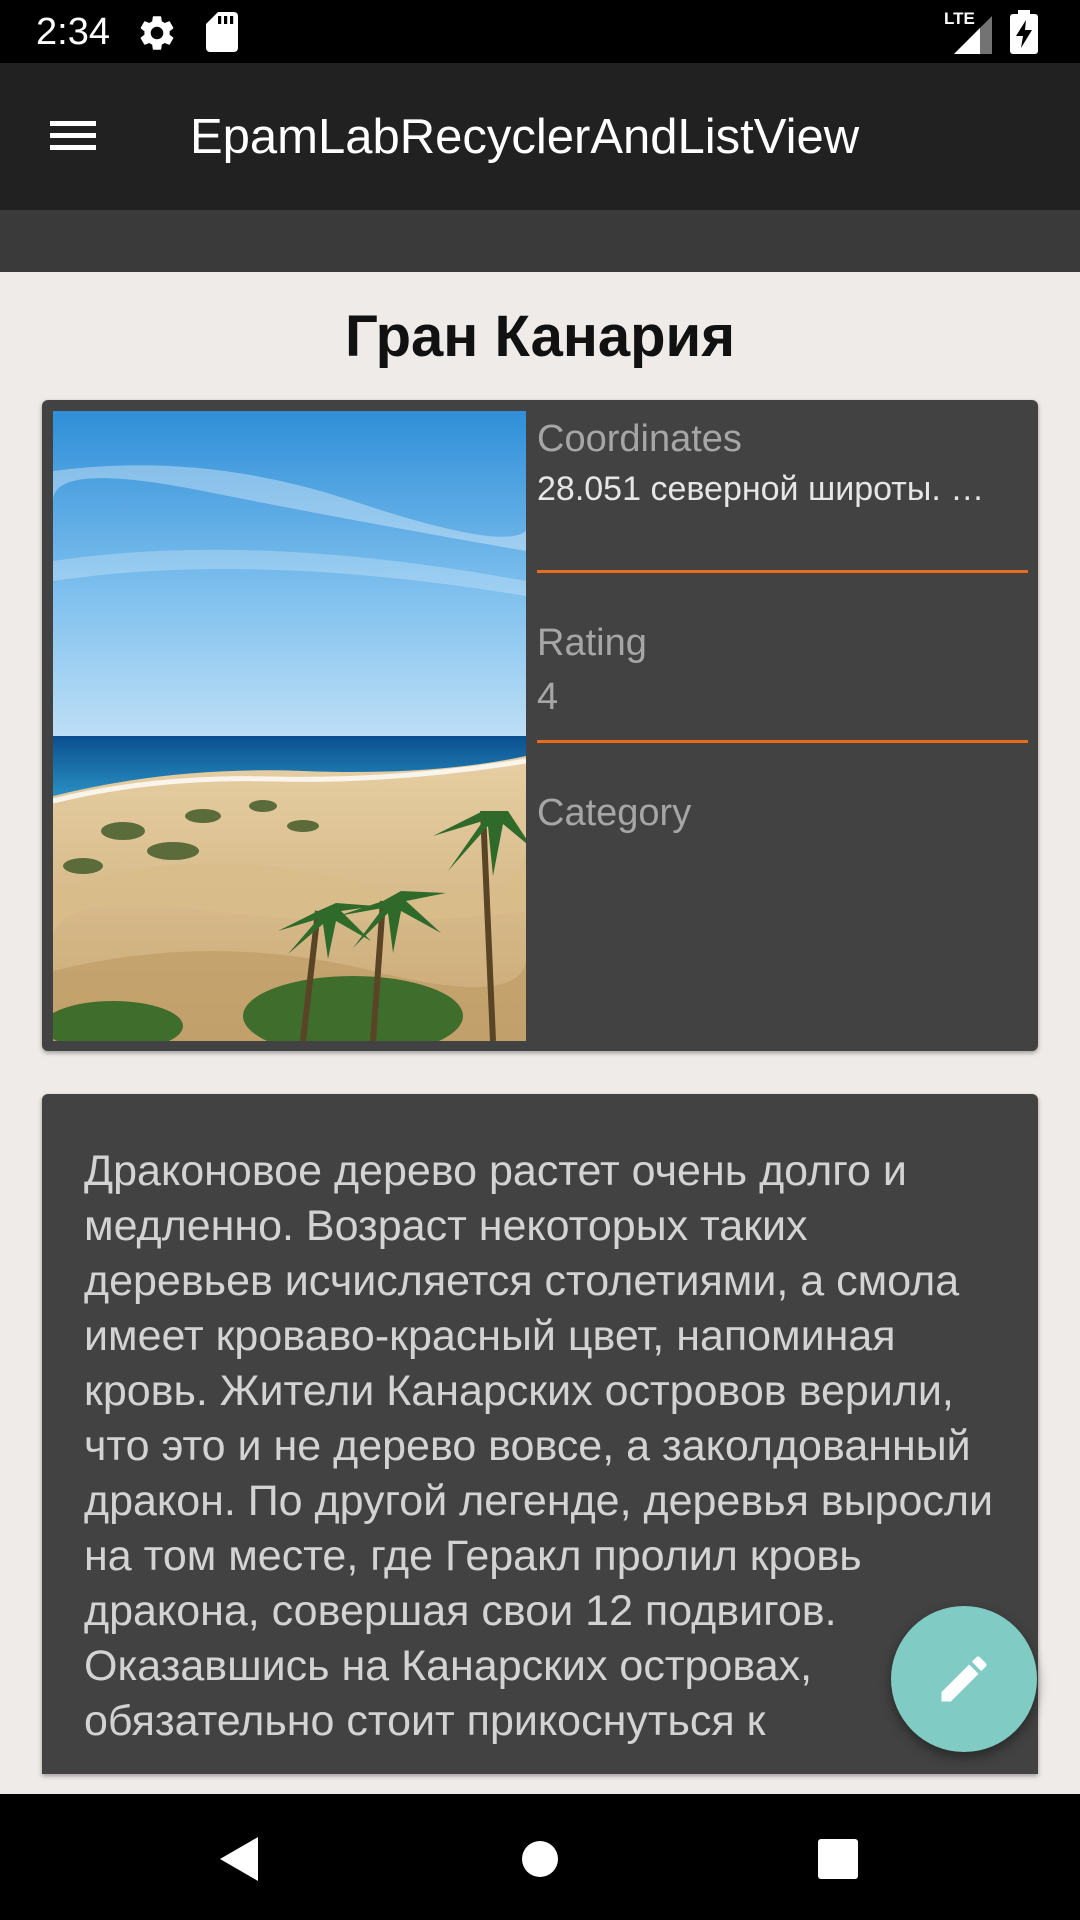  Describe the element at coordinates (73, 32) in the screenshot. I see `status-time: 2:34` at that location.